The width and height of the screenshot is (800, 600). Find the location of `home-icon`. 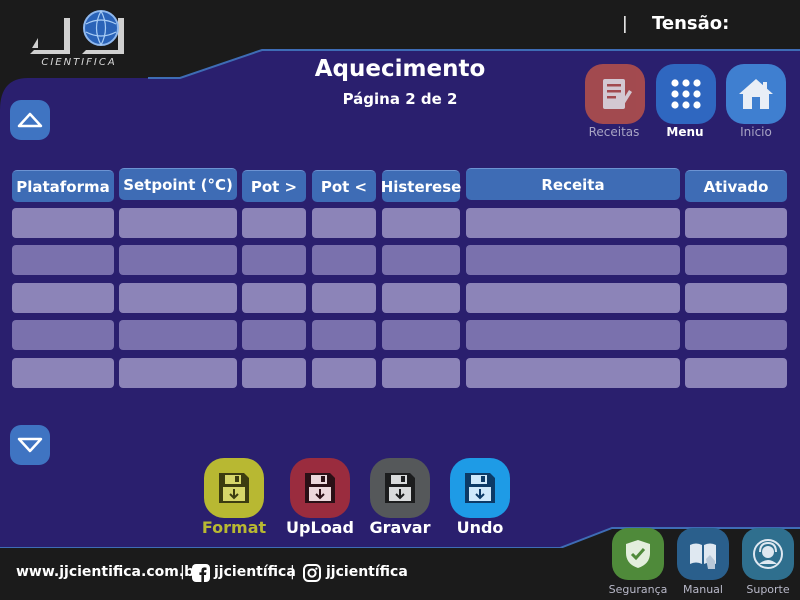

home-icon is located at coordinates (756, 94).